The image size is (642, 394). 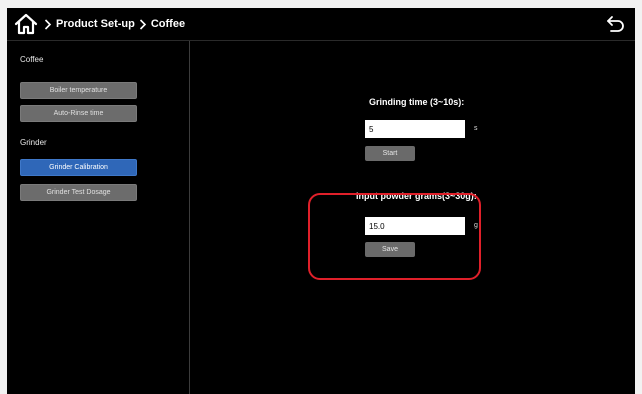 What do you see at coordinates (476, 128) in the screenshot?
I see `grinding-time-unit: s` at bounding box center [476, 128].